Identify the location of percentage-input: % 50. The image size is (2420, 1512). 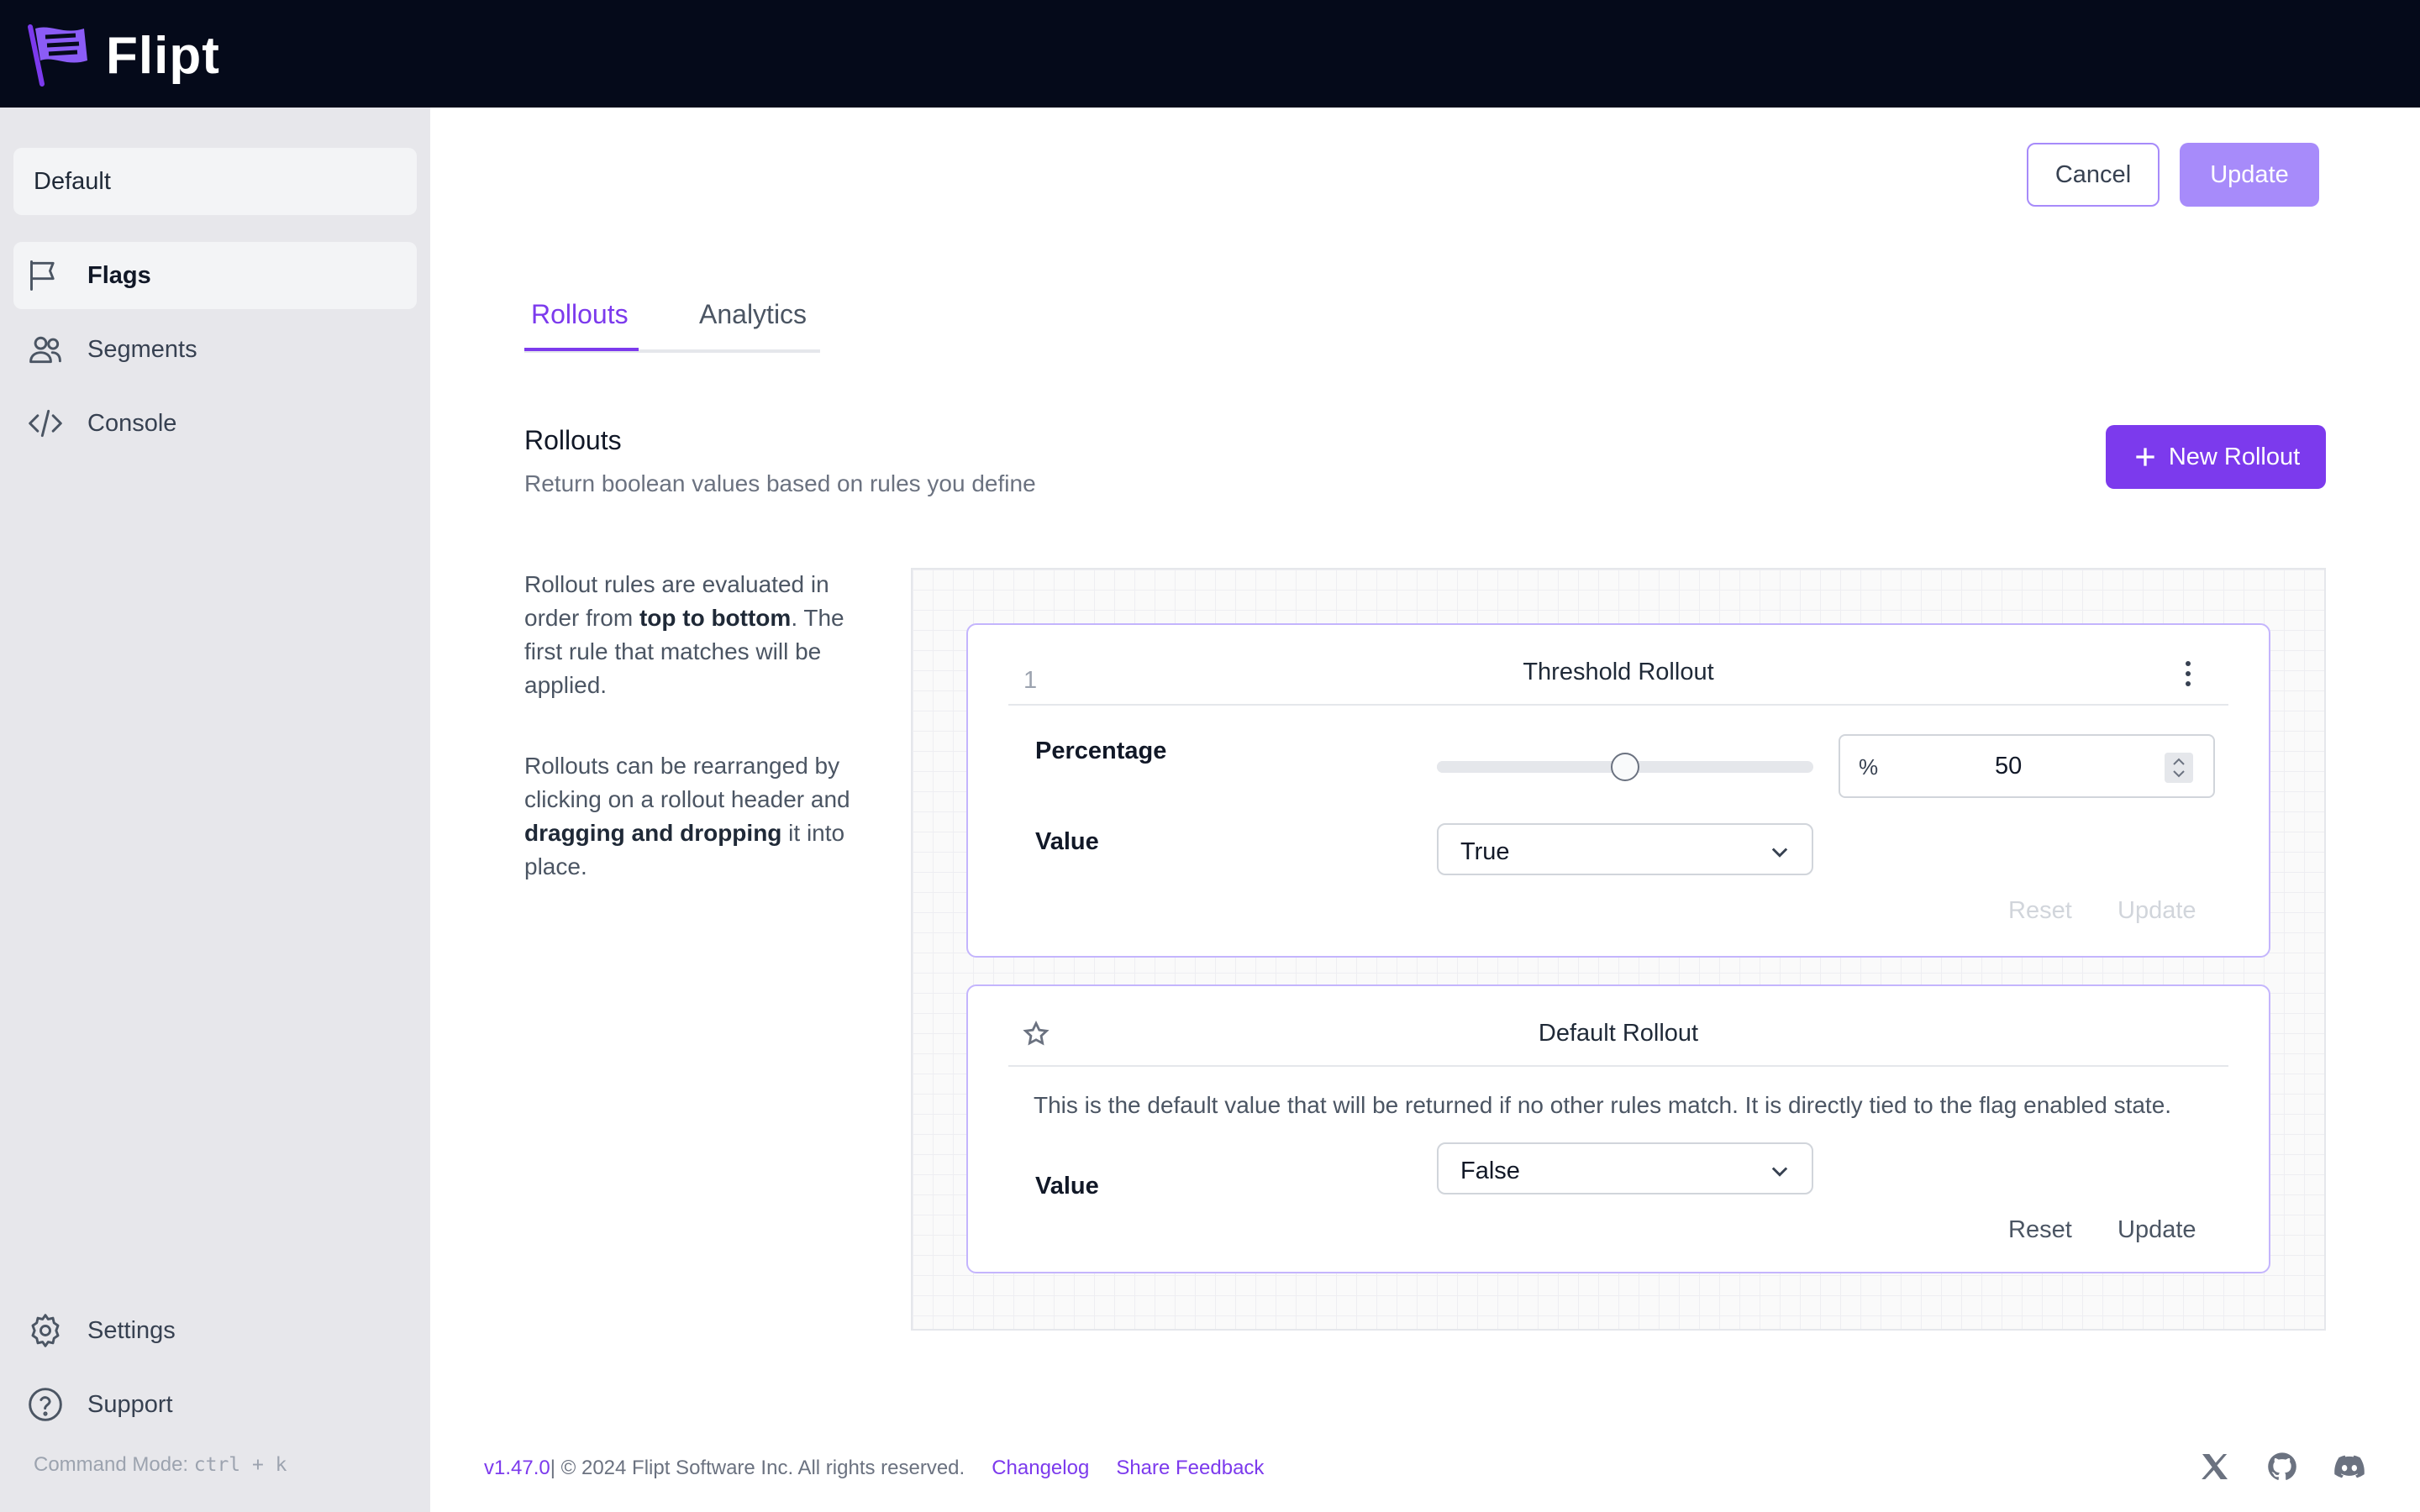
(2027, 766).